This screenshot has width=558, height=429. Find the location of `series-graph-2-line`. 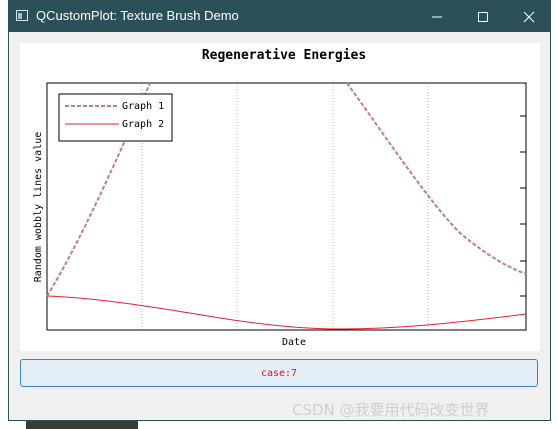

series-graph-2-line is located at coordinates (286, 312).